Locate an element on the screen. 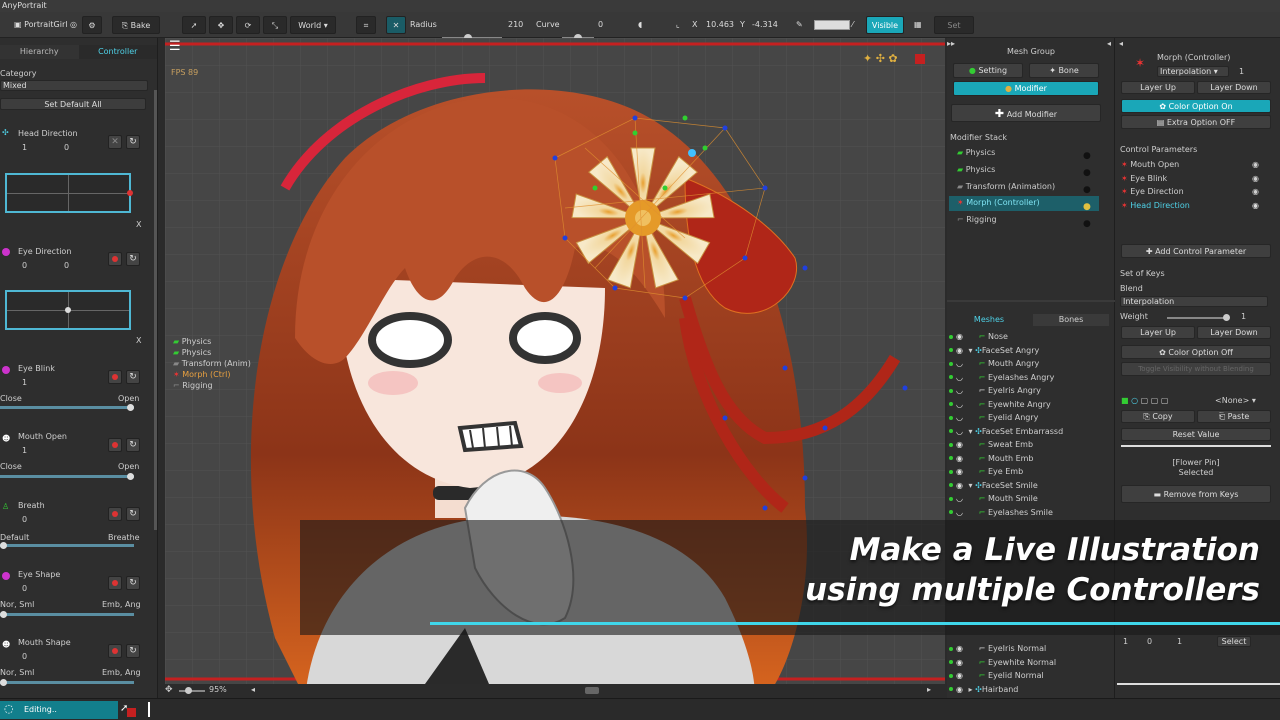 This screenshot has width=1280, height=720. viewport-tool-icons: ✦ ✣ ✿ is located at coordinates (880, 58).